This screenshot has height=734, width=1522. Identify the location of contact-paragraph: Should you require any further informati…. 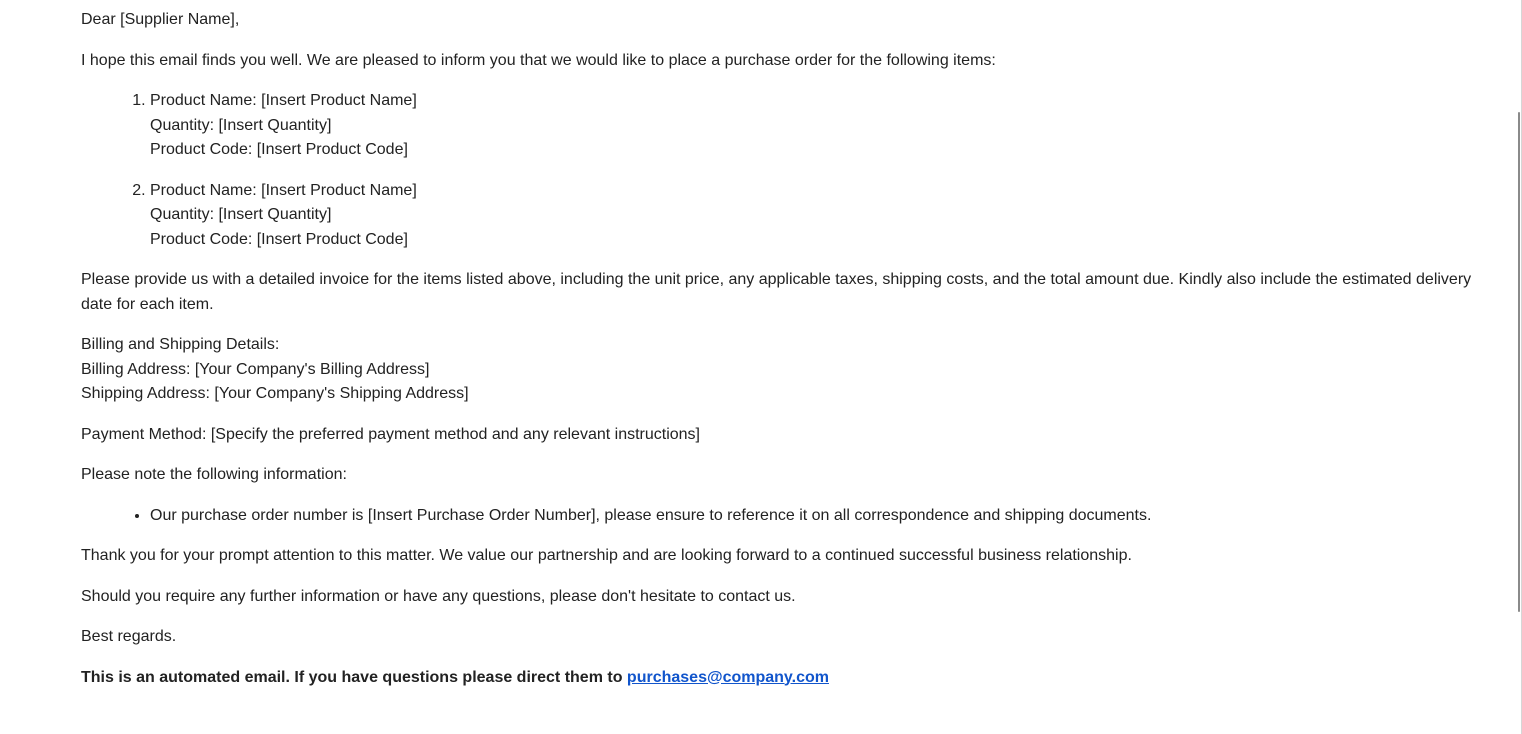
(438, 596).